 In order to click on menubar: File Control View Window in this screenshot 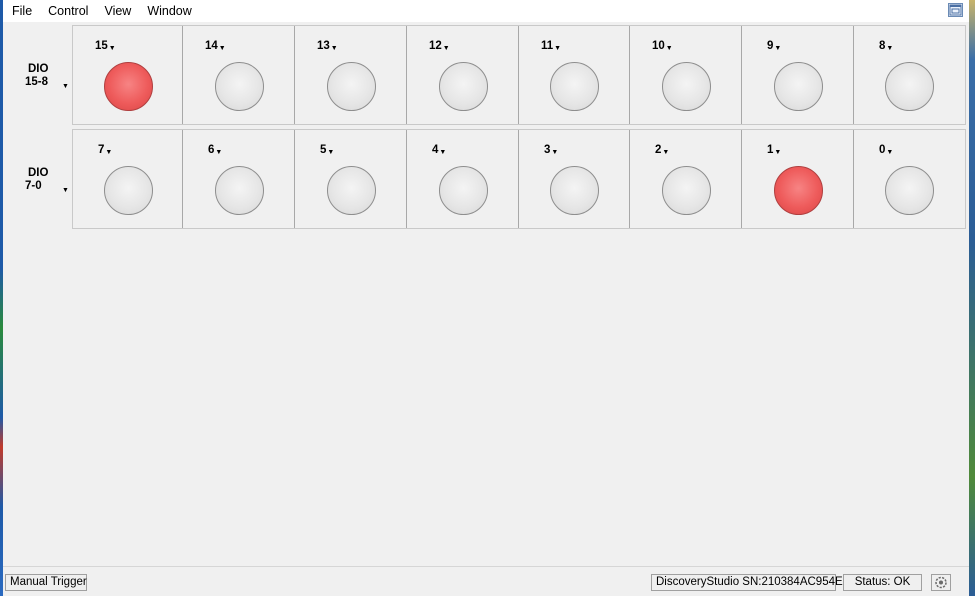, I will do `click(486, 11)`.